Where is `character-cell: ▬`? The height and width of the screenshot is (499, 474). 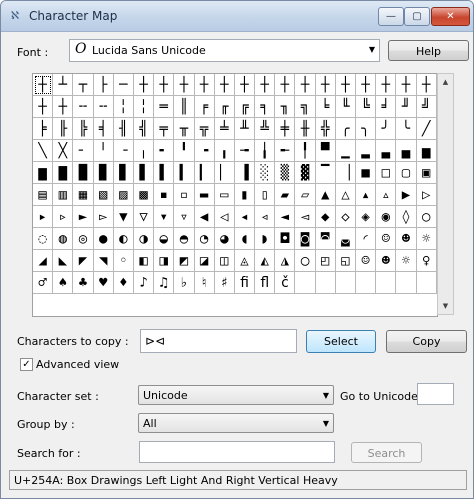 character-cell: ▬ is located at coordinates (204, 195).